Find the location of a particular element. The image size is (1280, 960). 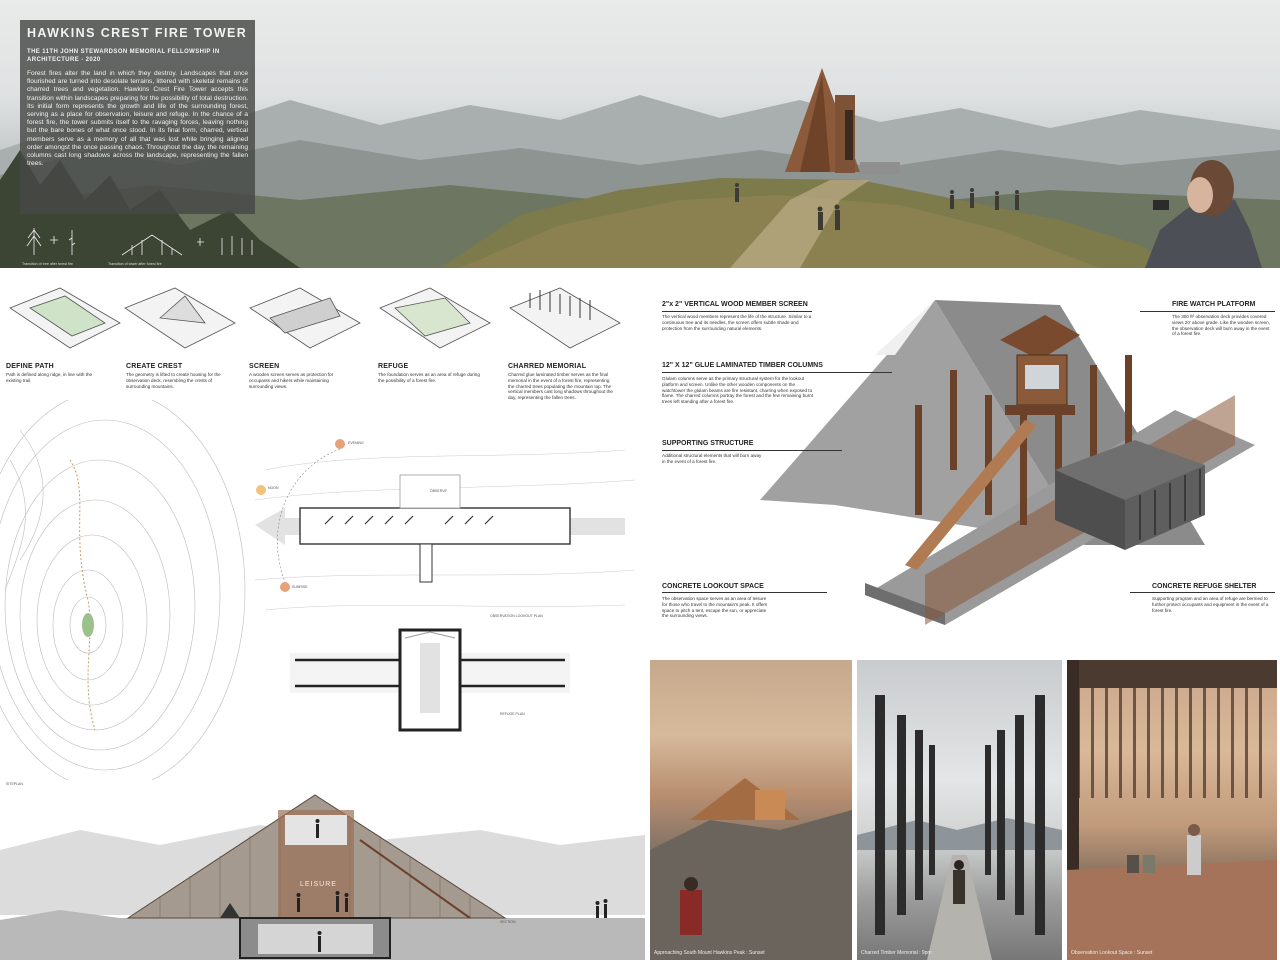

axon-title-lookout: CONCRETE LOOKOUT SPACE is located at coordinates (713, 586).